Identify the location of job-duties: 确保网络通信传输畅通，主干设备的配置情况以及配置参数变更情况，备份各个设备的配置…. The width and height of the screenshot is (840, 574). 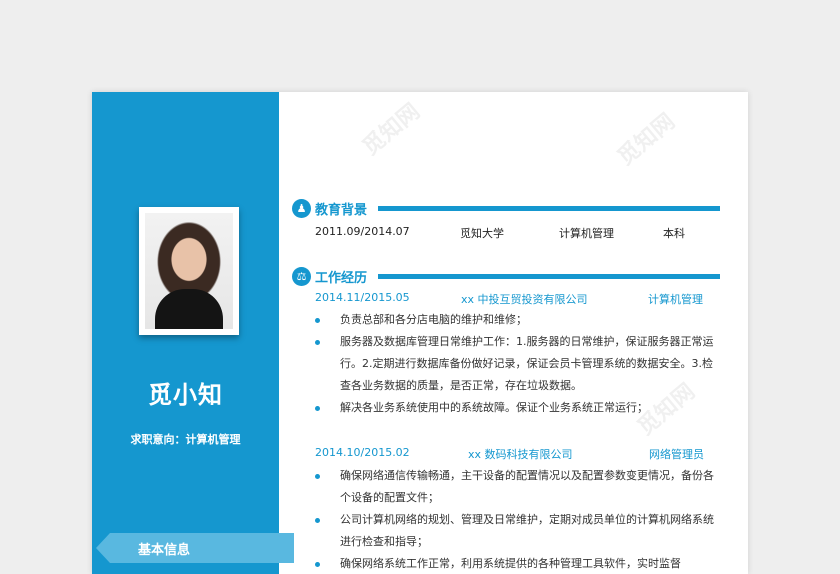
(517, 519).